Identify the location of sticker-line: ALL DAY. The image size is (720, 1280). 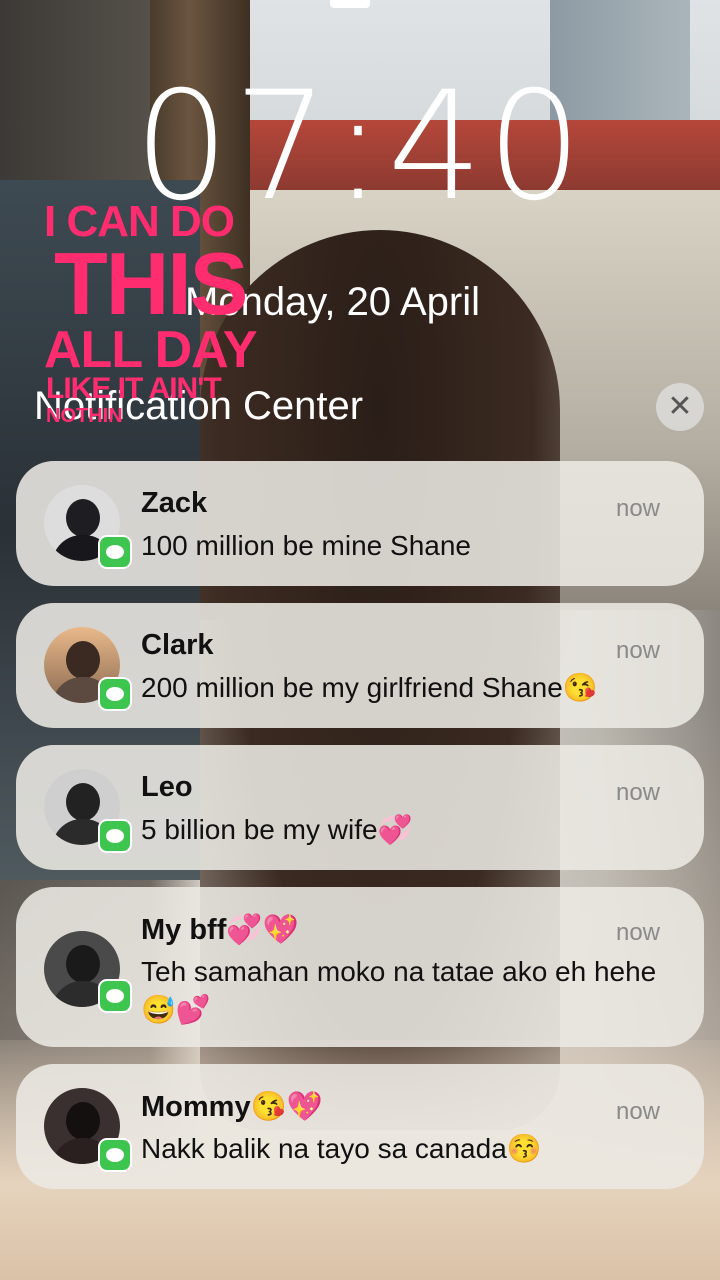
(151, 350).